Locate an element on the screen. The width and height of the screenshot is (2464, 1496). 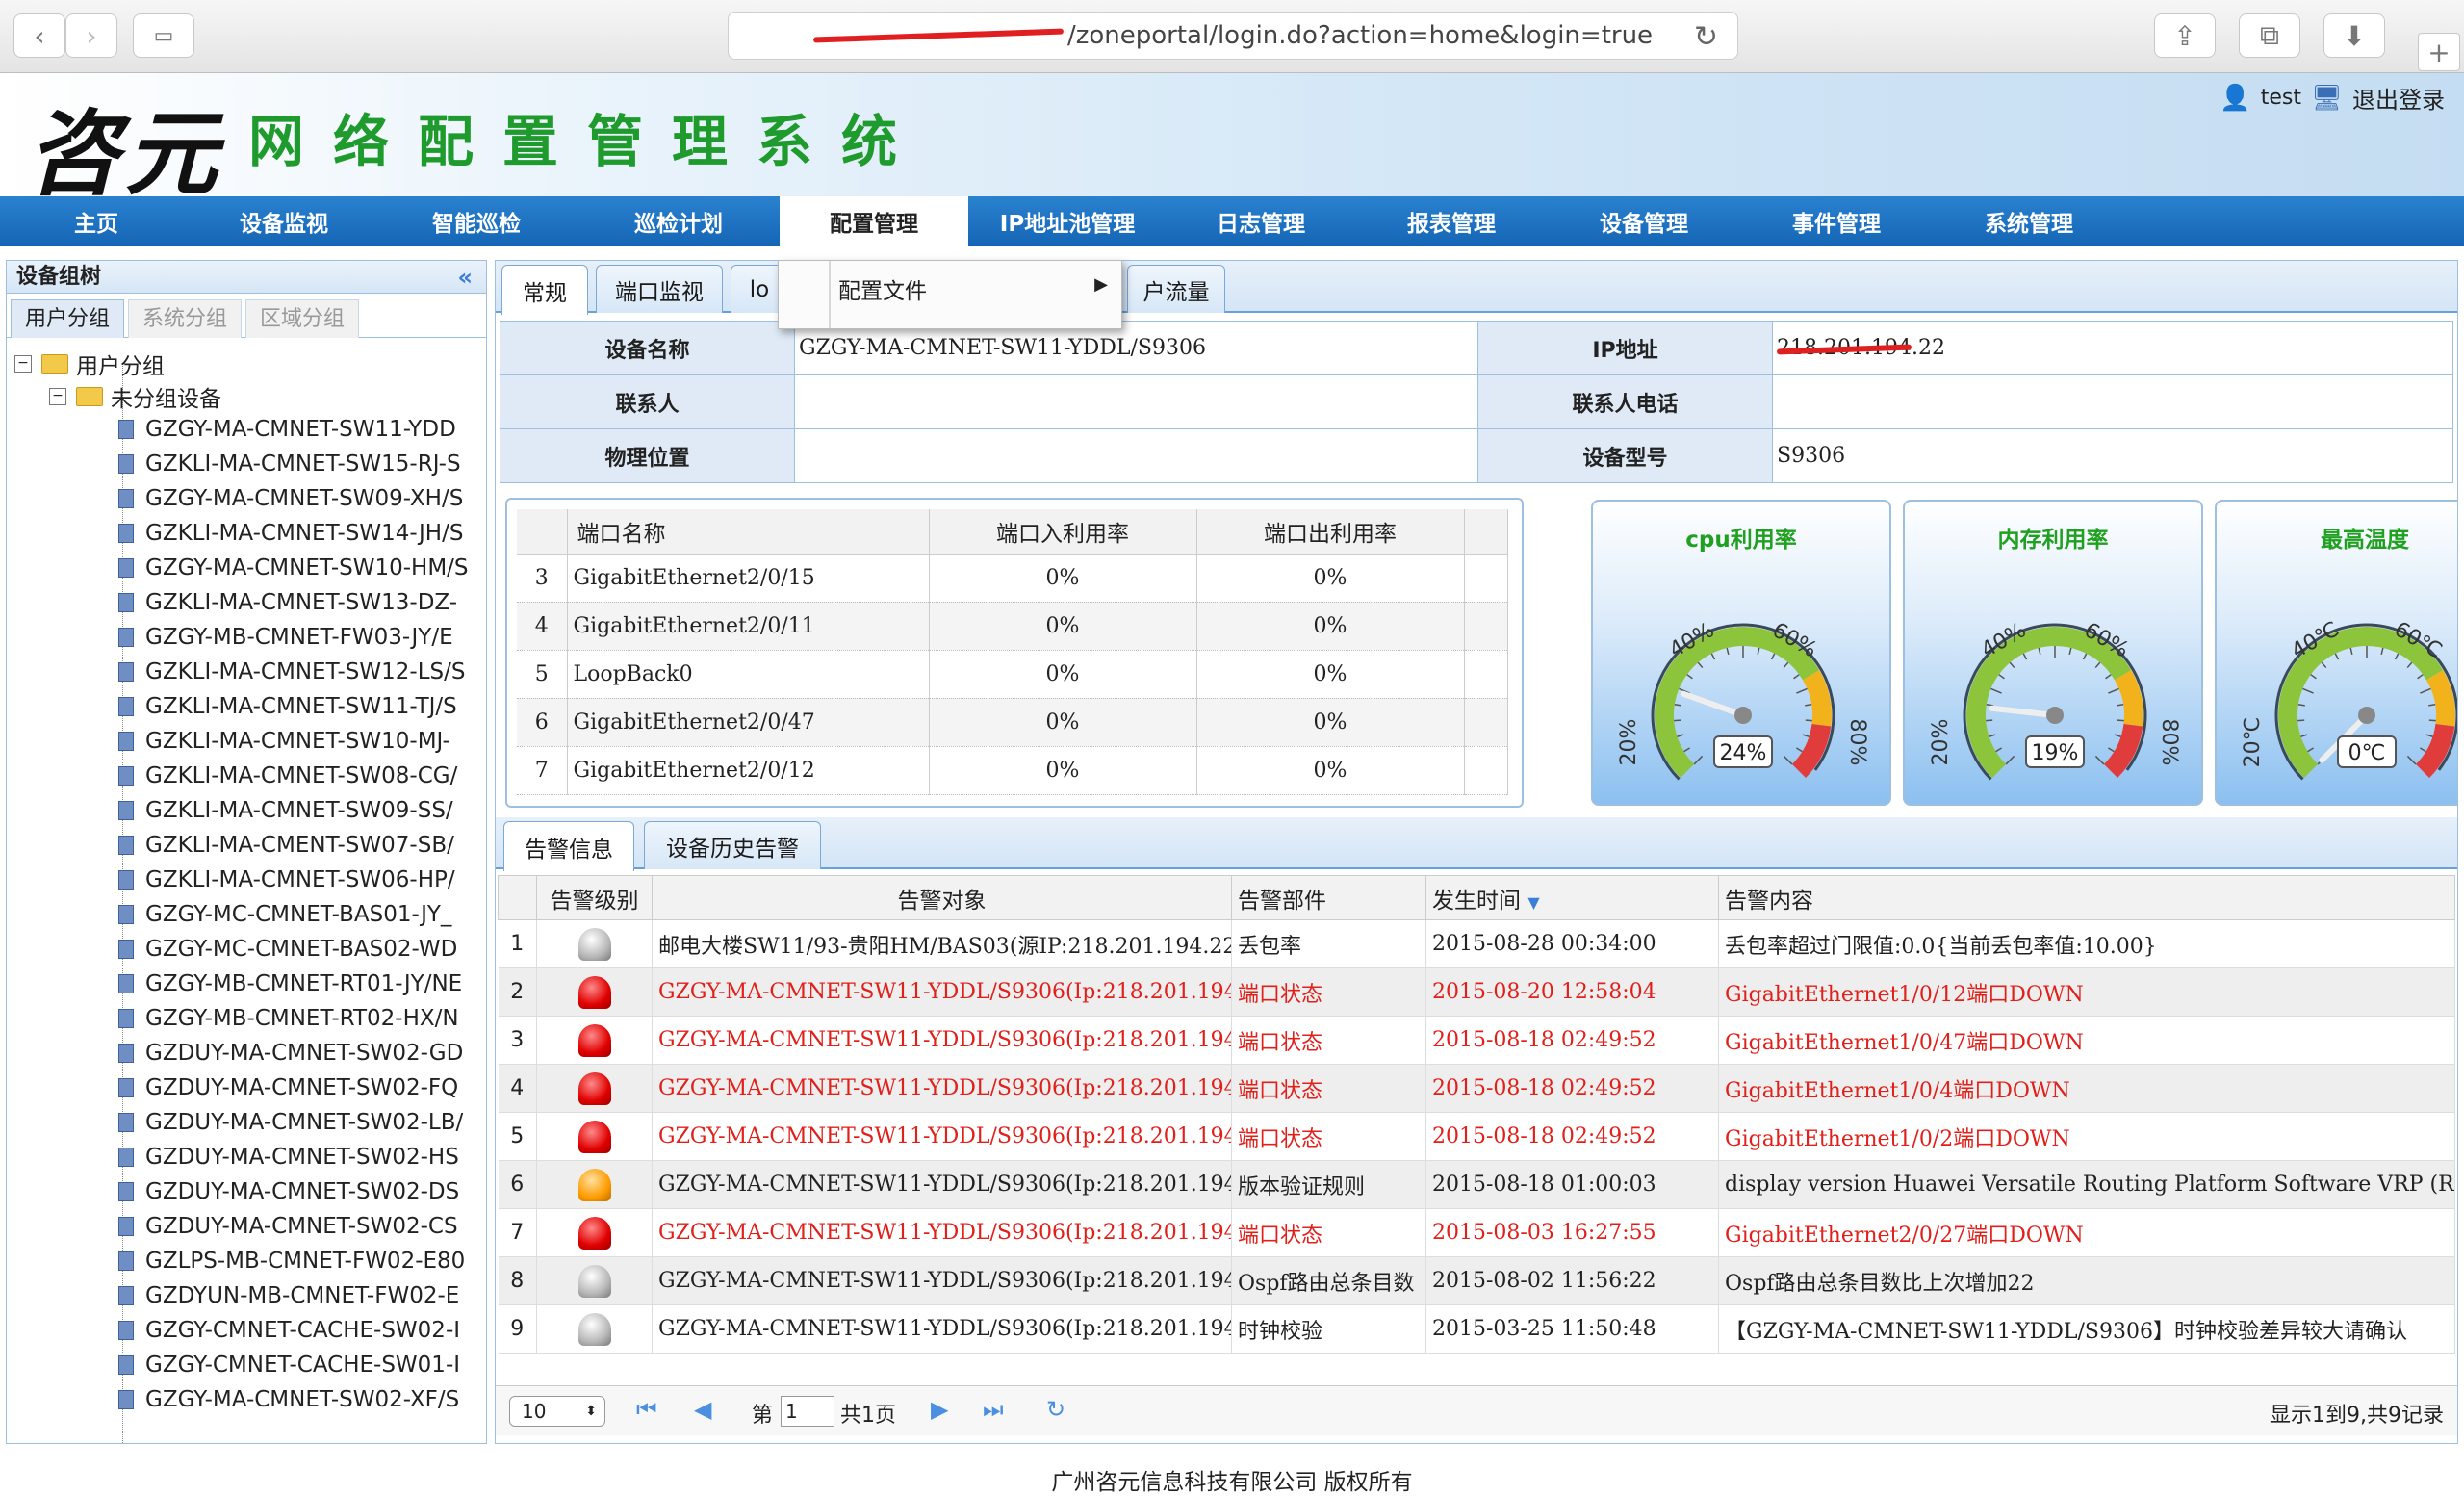
prev-page-icon: ◀ is located at coordinates (702, 1409).